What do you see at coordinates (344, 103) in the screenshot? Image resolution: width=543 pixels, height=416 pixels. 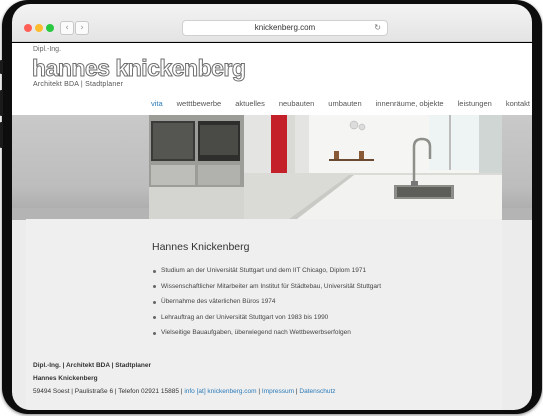 I see `nav-item-umbauten: umbauten` at bounding box center [344, 103].